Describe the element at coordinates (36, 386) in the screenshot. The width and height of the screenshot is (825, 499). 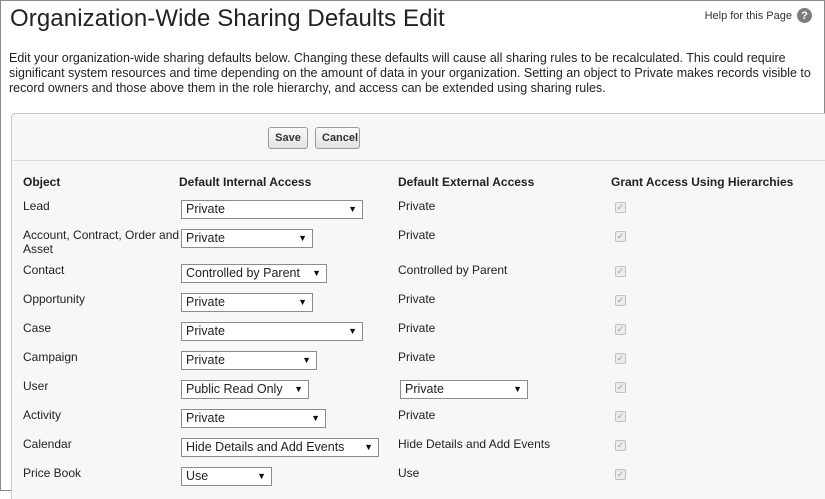
I see `row-object-label: User` at that location.